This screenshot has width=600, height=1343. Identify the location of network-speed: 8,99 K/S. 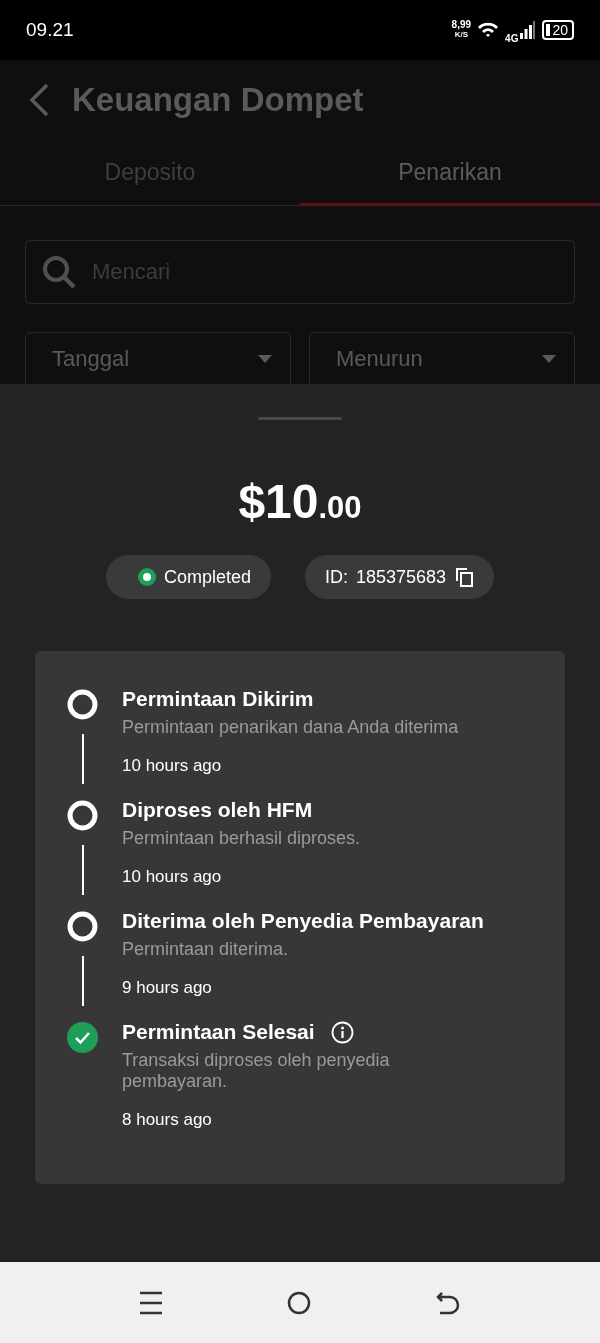
(461, 30).